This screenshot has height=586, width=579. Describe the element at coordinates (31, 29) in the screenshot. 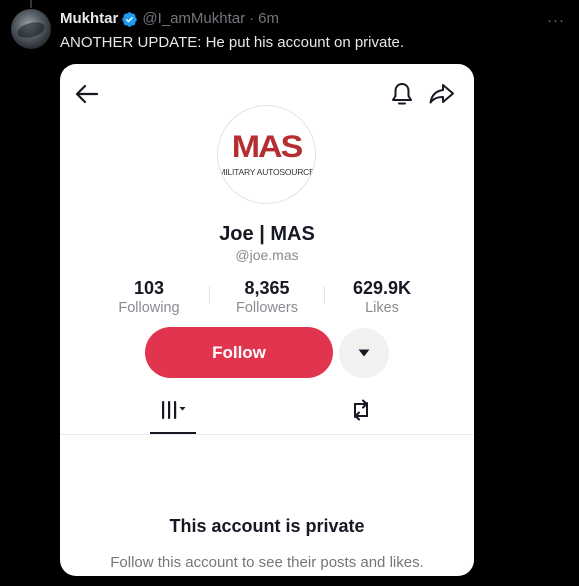

I see `avatar` at that location.